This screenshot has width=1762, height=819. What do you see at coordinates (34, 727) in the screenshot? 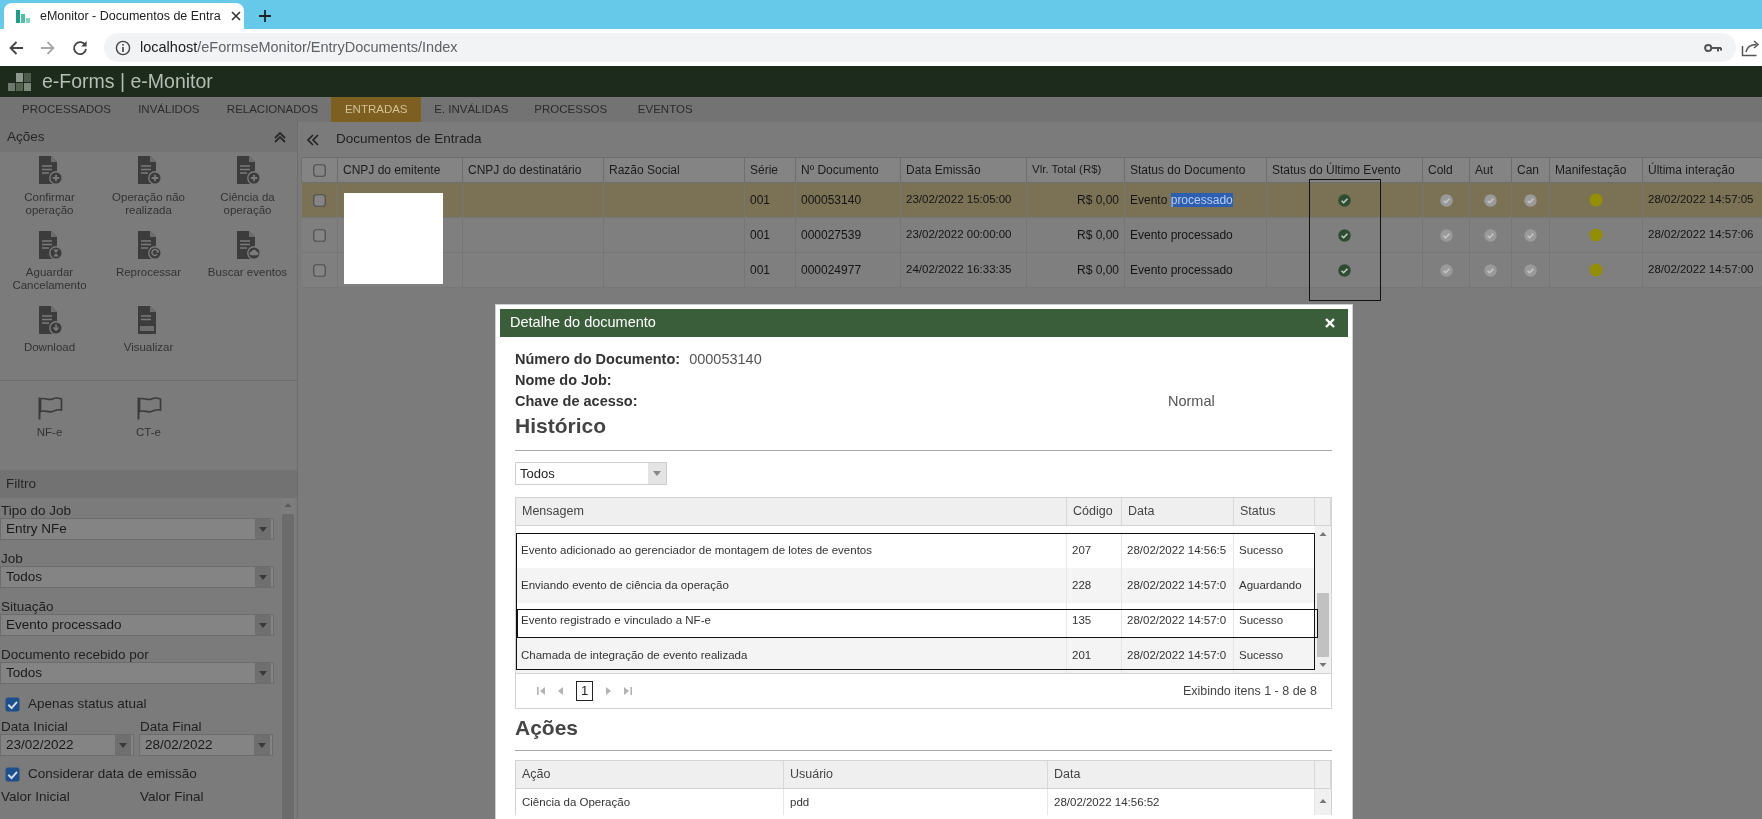
I see `field-label: Data Inicial` at bounding box center [34, 727].